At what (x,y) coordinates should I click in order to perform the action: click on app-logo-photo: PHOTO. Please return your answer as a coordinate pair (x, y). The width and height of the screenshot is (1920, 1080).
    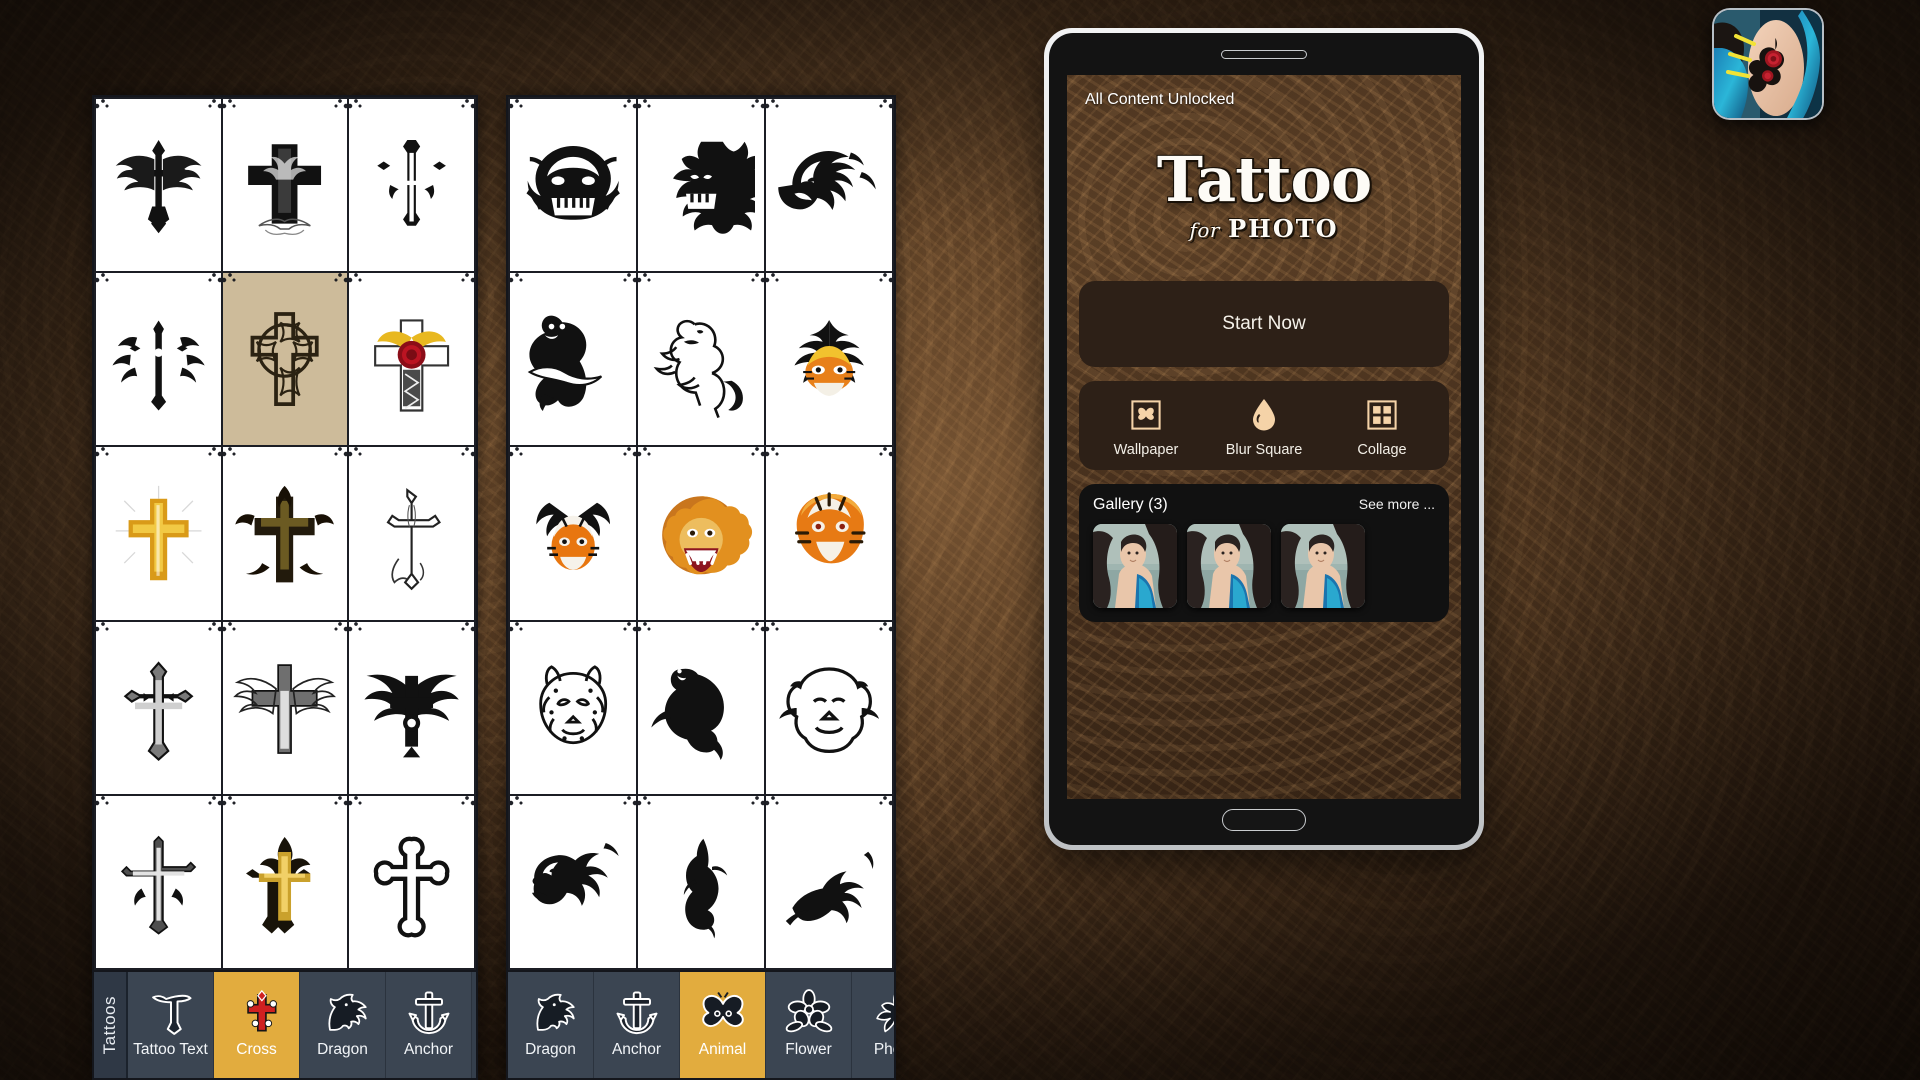
    Looking at the image, I should click on (1283, 228).